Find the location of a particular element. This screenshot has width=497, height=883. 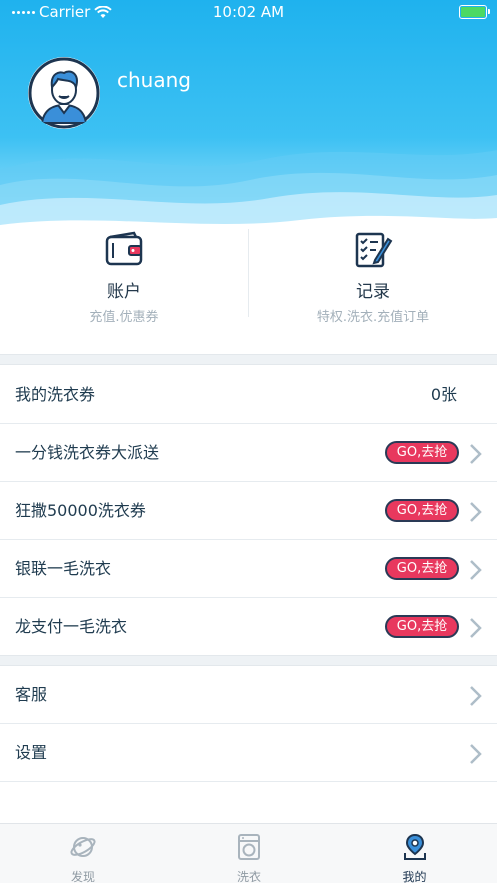

quick-actions: 账户 充值.优惠券 记录 特权.洗衣.充值订单 is located at coordinates (248, 282).